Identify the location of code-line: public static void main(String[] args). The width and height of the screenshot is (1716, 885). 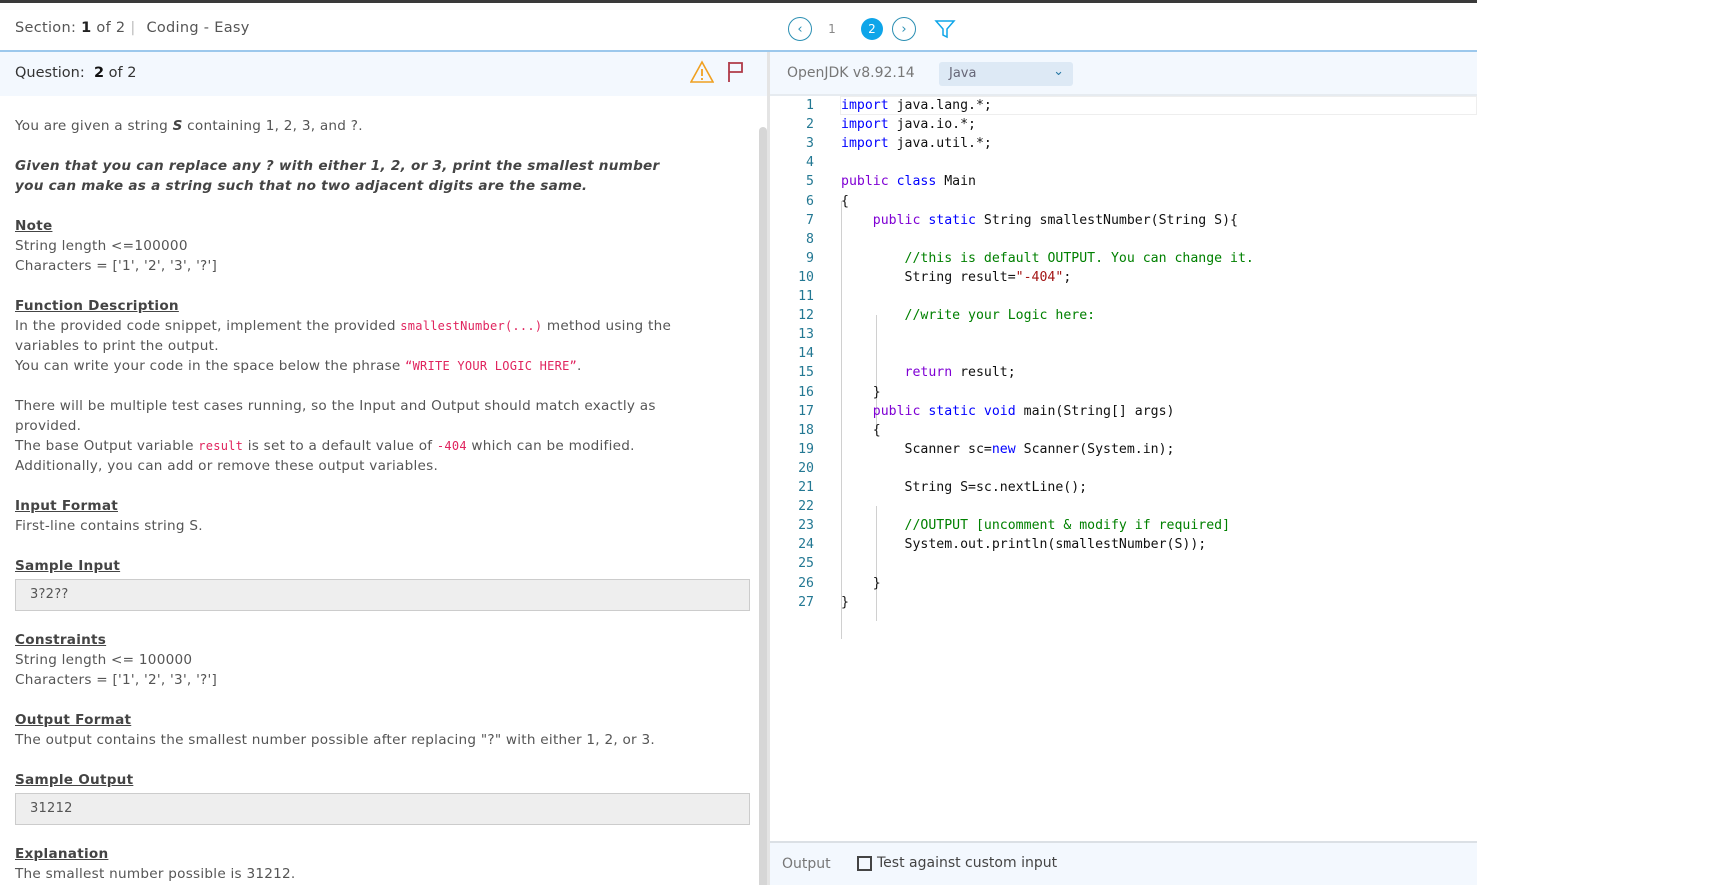
(1008, 411).